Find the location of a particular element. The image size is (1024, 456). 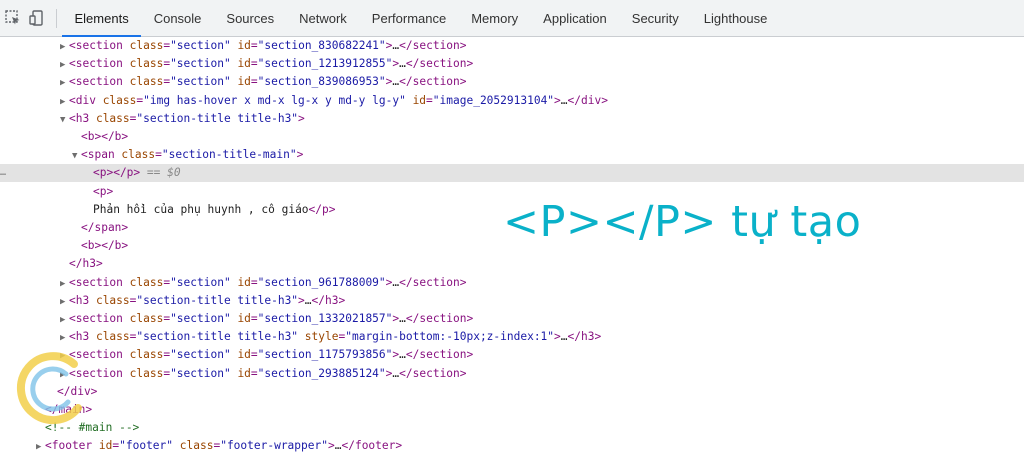

node-tag: <section is located at coordinates (99, 64).